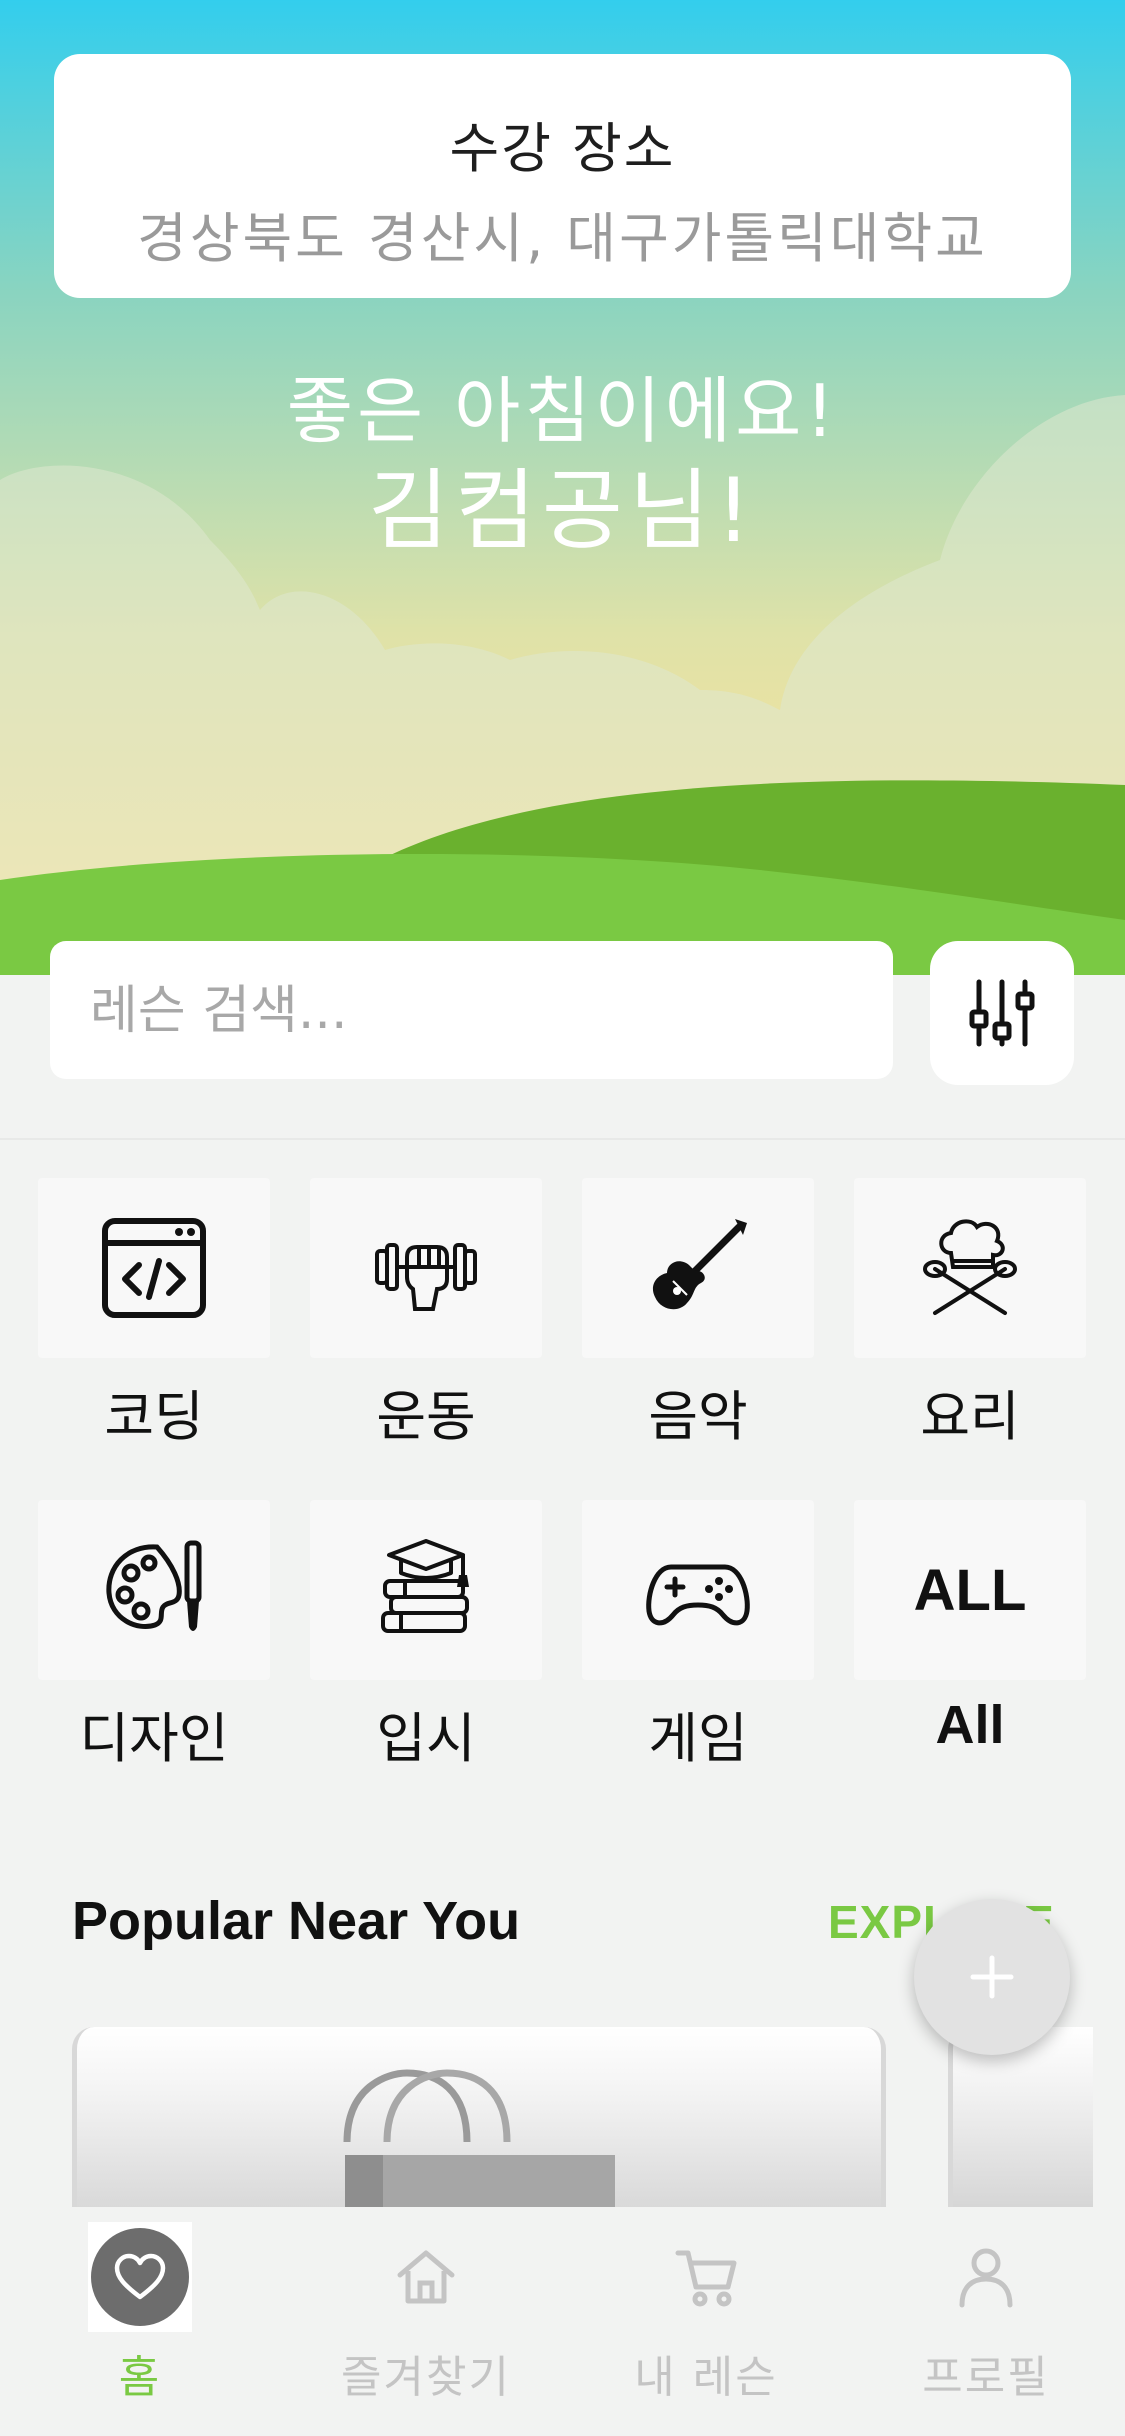 This screenshot has height=2436, width=1125. Describe the element at coordinates (426, 2277) in the screenshot. I see `house-icon` at that location.